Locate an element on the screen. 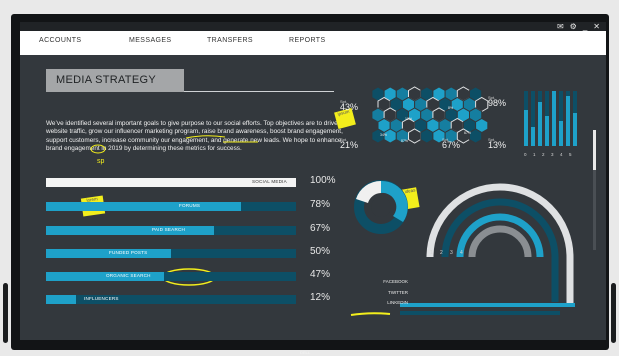 The height and width of the screenshot is (356, 619). mini-bar-axis-label: 5 is located at coordinates (570, 154).